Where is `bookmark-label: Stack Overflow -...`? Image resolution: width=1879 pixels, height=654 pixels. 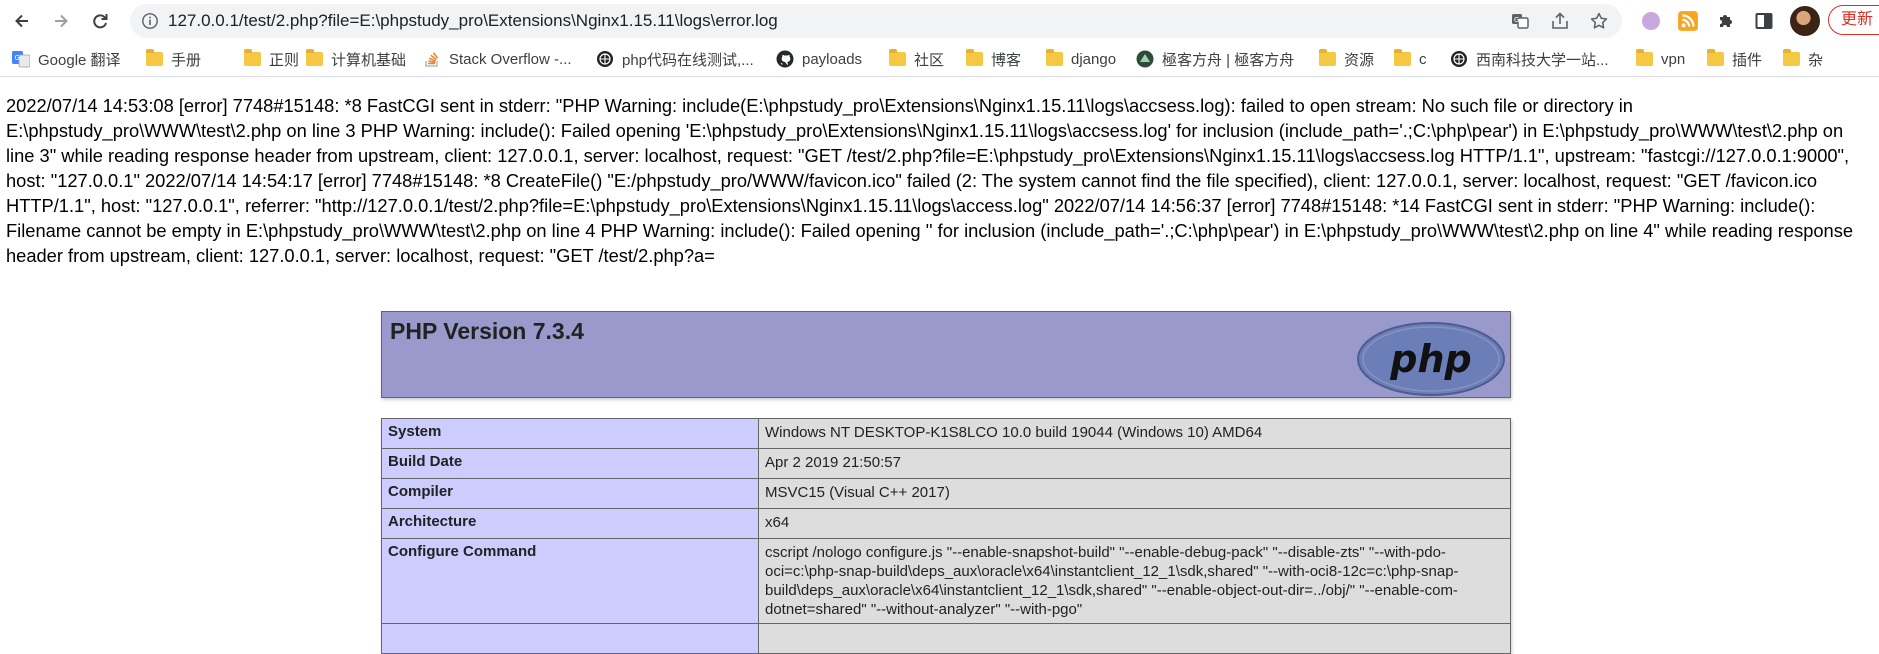 bookmark-label: Stack Overflow -... is located at coordinates (510, 59).